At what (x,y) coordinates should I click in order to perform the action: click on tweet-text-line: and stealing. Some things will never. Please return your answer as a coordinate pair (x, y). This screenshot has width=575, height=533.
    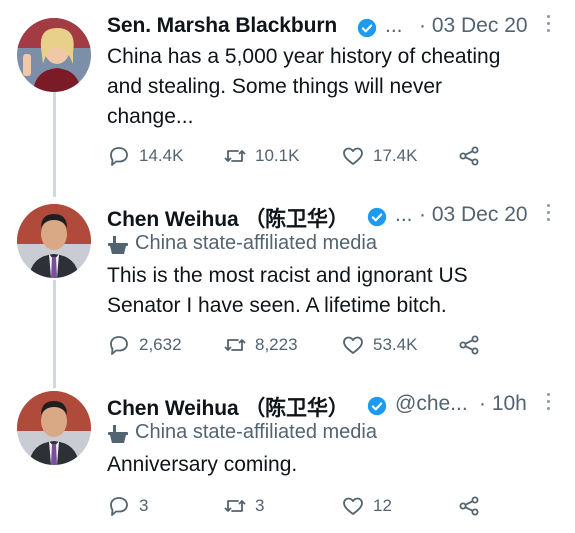
    Looking at the image, I should click on (275, 86).